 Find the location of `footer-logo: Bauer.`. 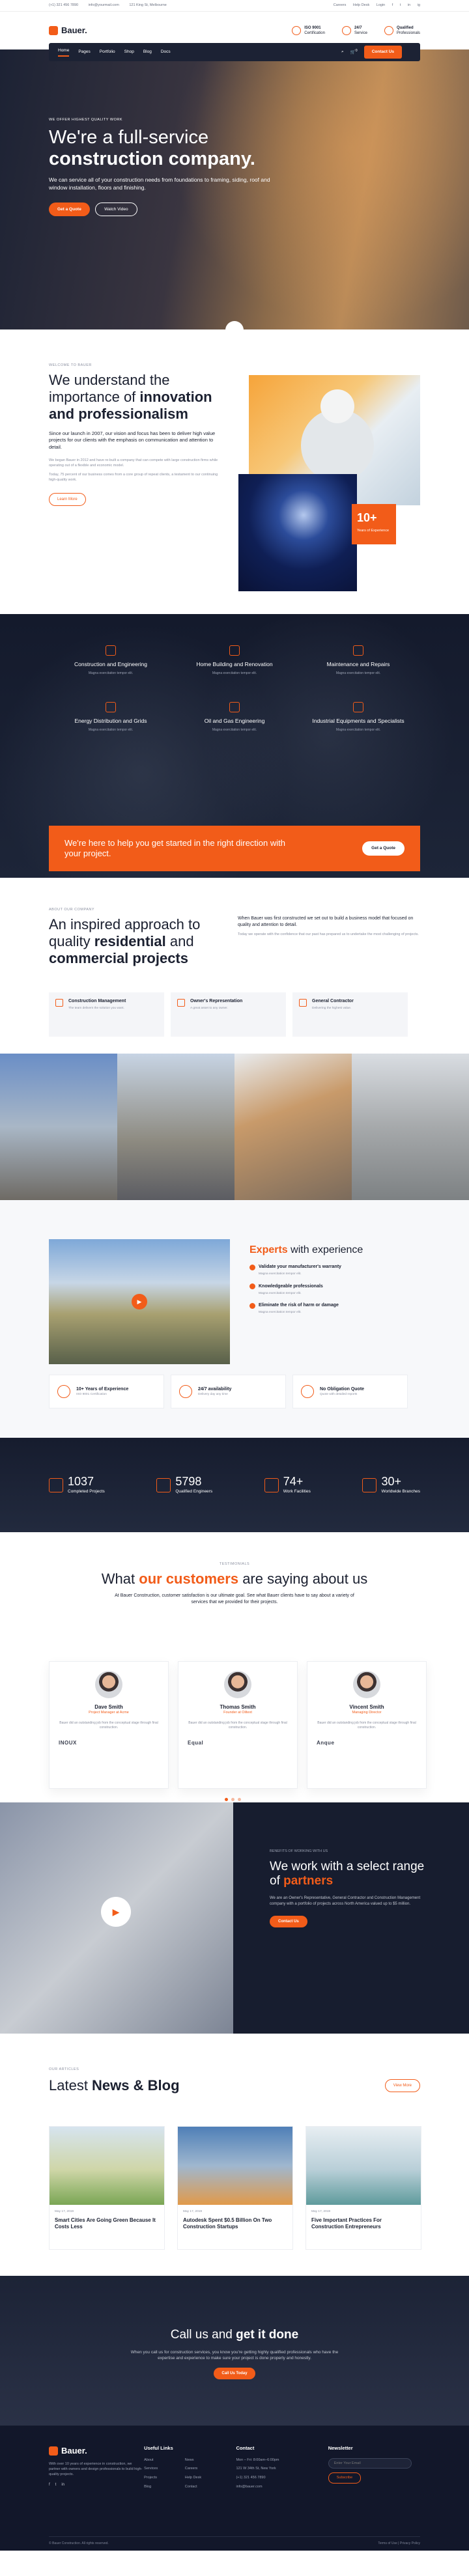

footer-logo: Bauer. is located at coordinates (96, 2451).